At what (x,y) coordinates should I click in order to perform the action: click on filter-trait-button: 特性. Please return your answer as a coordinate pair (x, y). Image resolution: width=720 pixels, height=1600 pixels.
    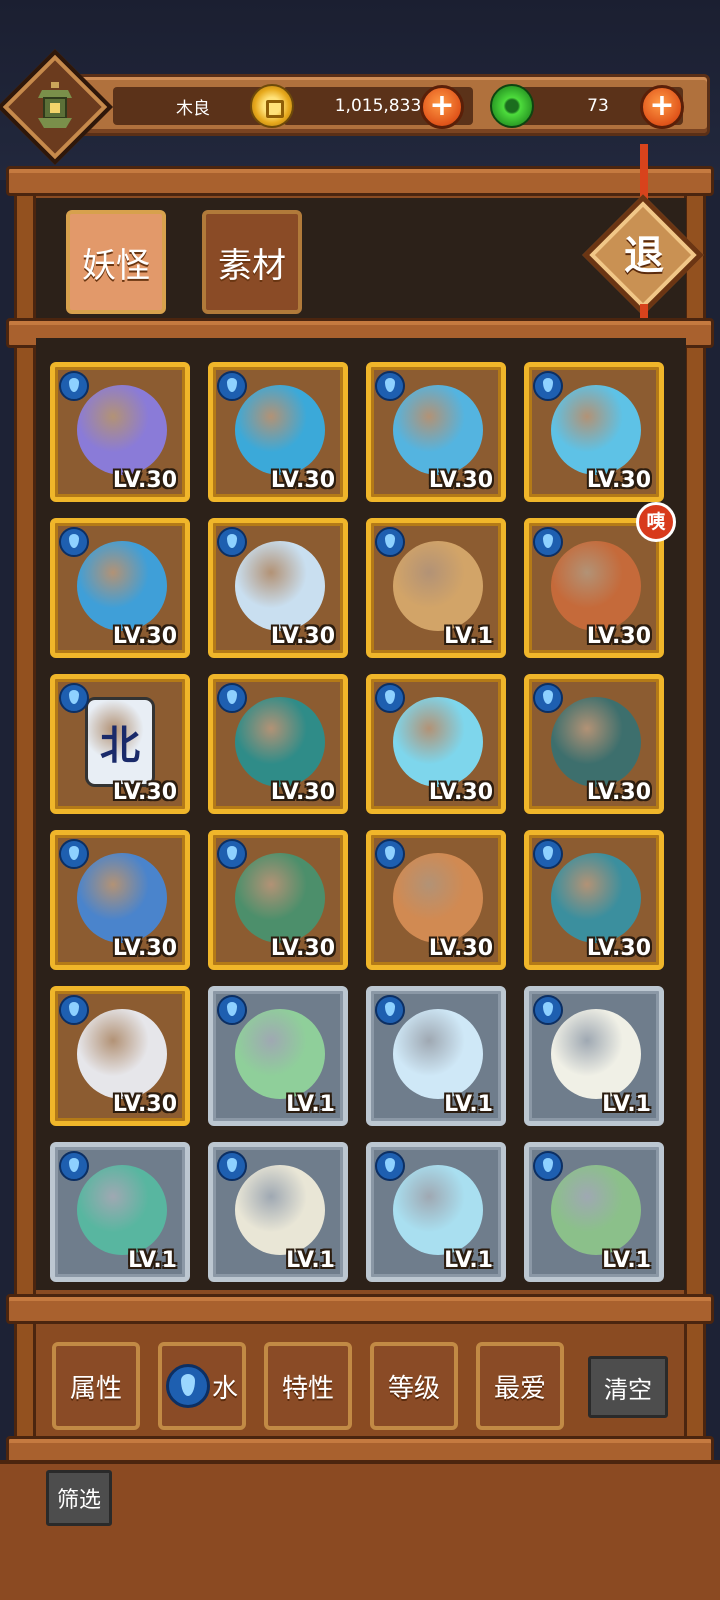
    Looking at the image, I should click on (308, 1386).